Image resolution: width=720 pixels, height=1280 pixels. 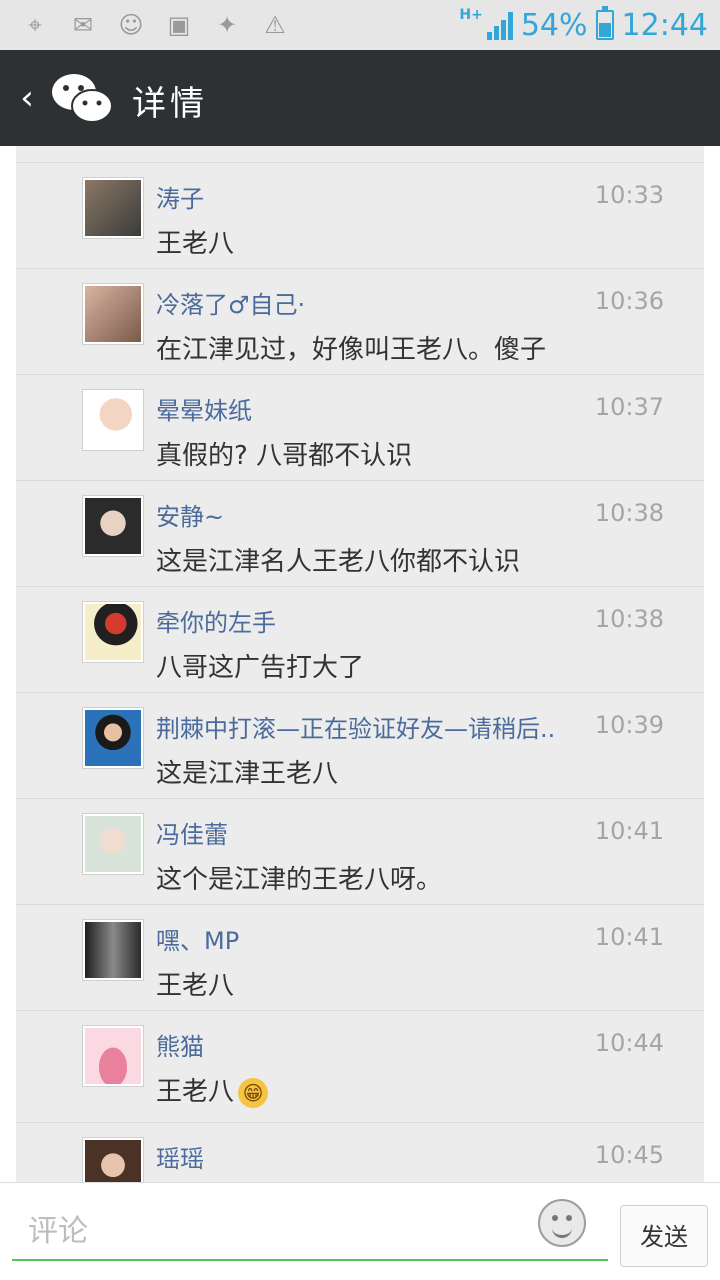 What do you see at coordinates (180, 196) in the screenshot?
I see `commenter-name: 涛子` at bounding box center [180, 196].